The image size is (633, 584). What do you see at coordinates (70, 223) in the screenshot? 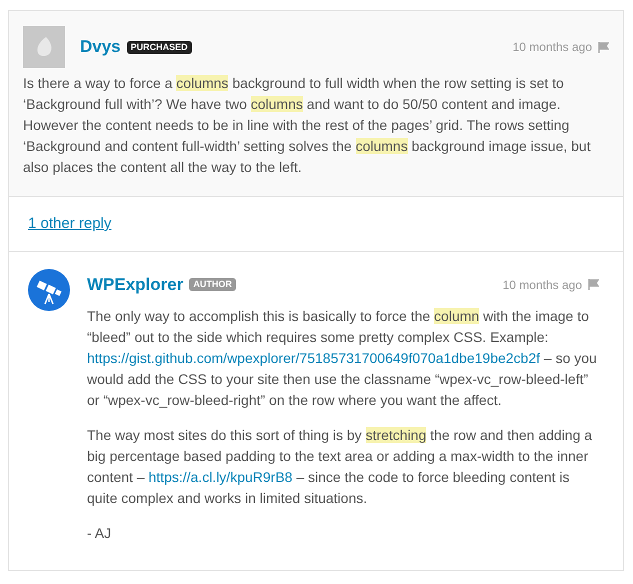
I see `replies-link: 1 other reply` at bounding box center [70, 223].